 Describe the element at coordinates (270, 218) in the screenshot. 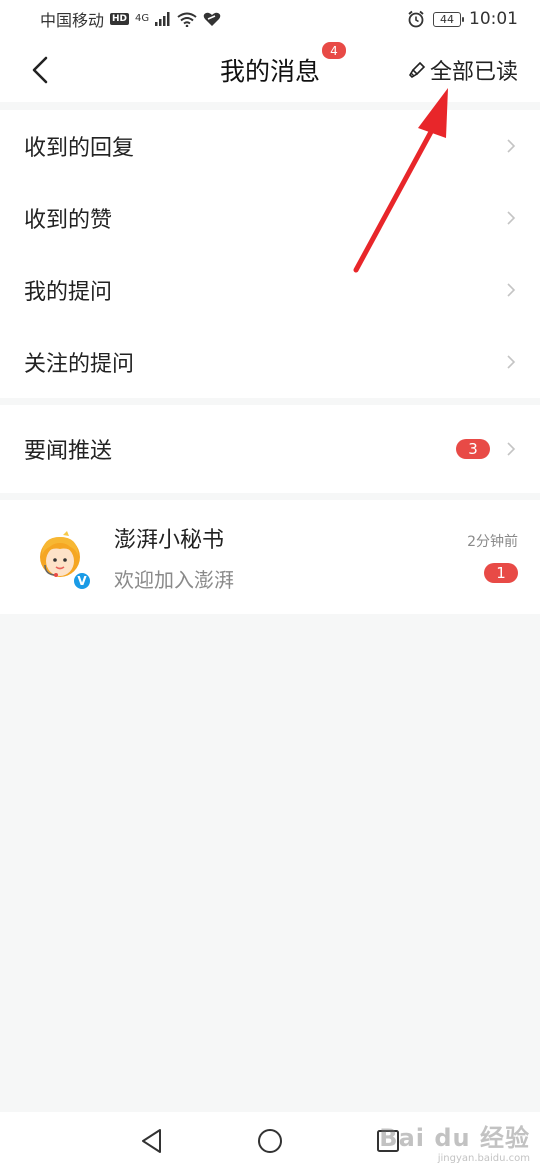

I see `list-item-received-likes: 收到的赞` at that location.